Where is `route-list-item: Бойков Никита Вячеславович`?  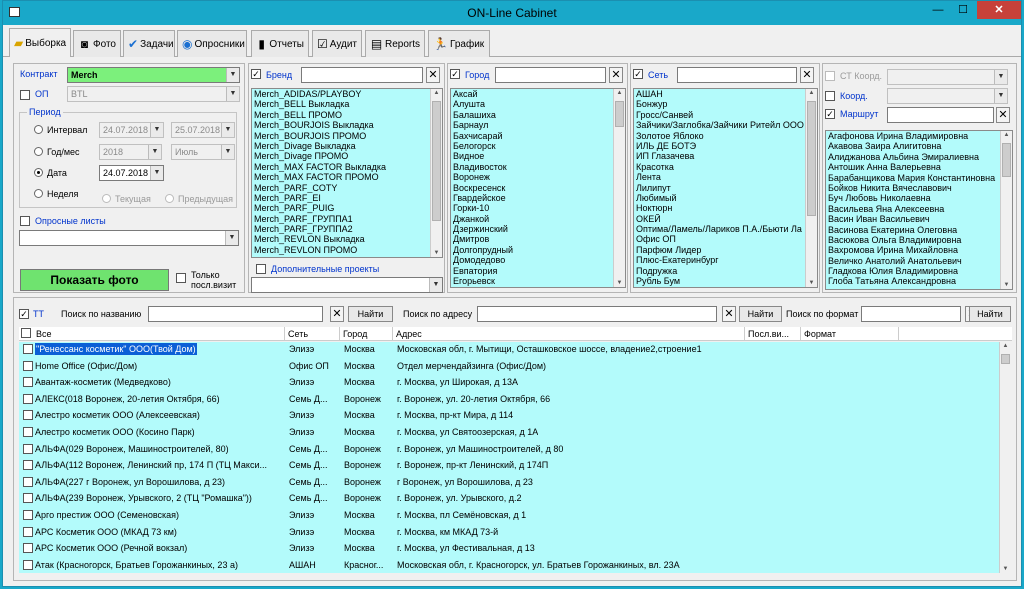
route-list-item: Бойков Никита Вячеславович is located at coordinates (919, 188).